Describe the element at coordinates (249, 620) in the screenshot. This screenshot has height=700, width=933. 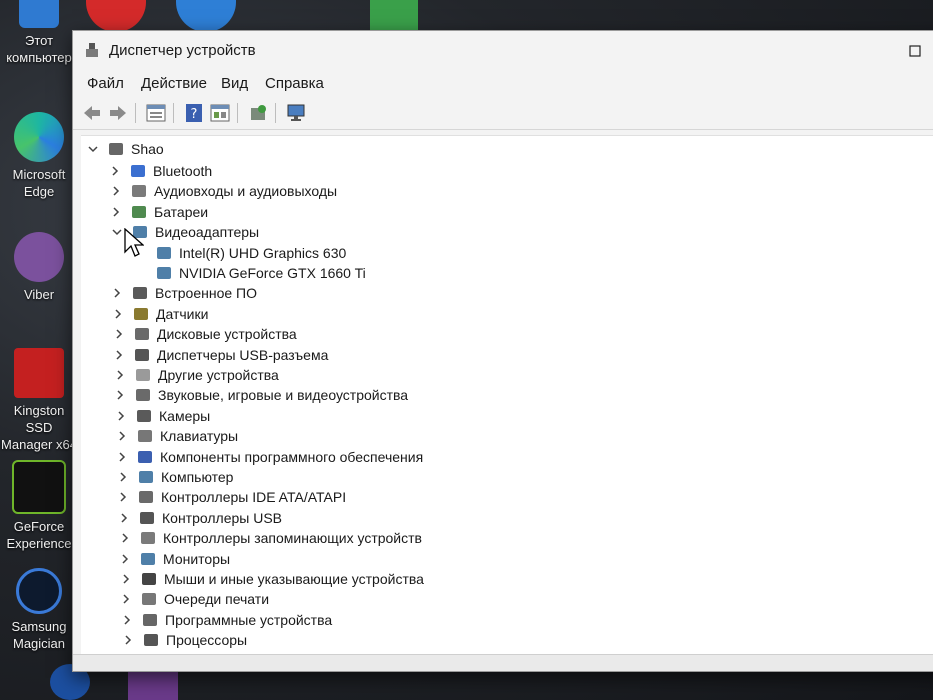
I see `tree-node-label: Программные устройства` at that location.